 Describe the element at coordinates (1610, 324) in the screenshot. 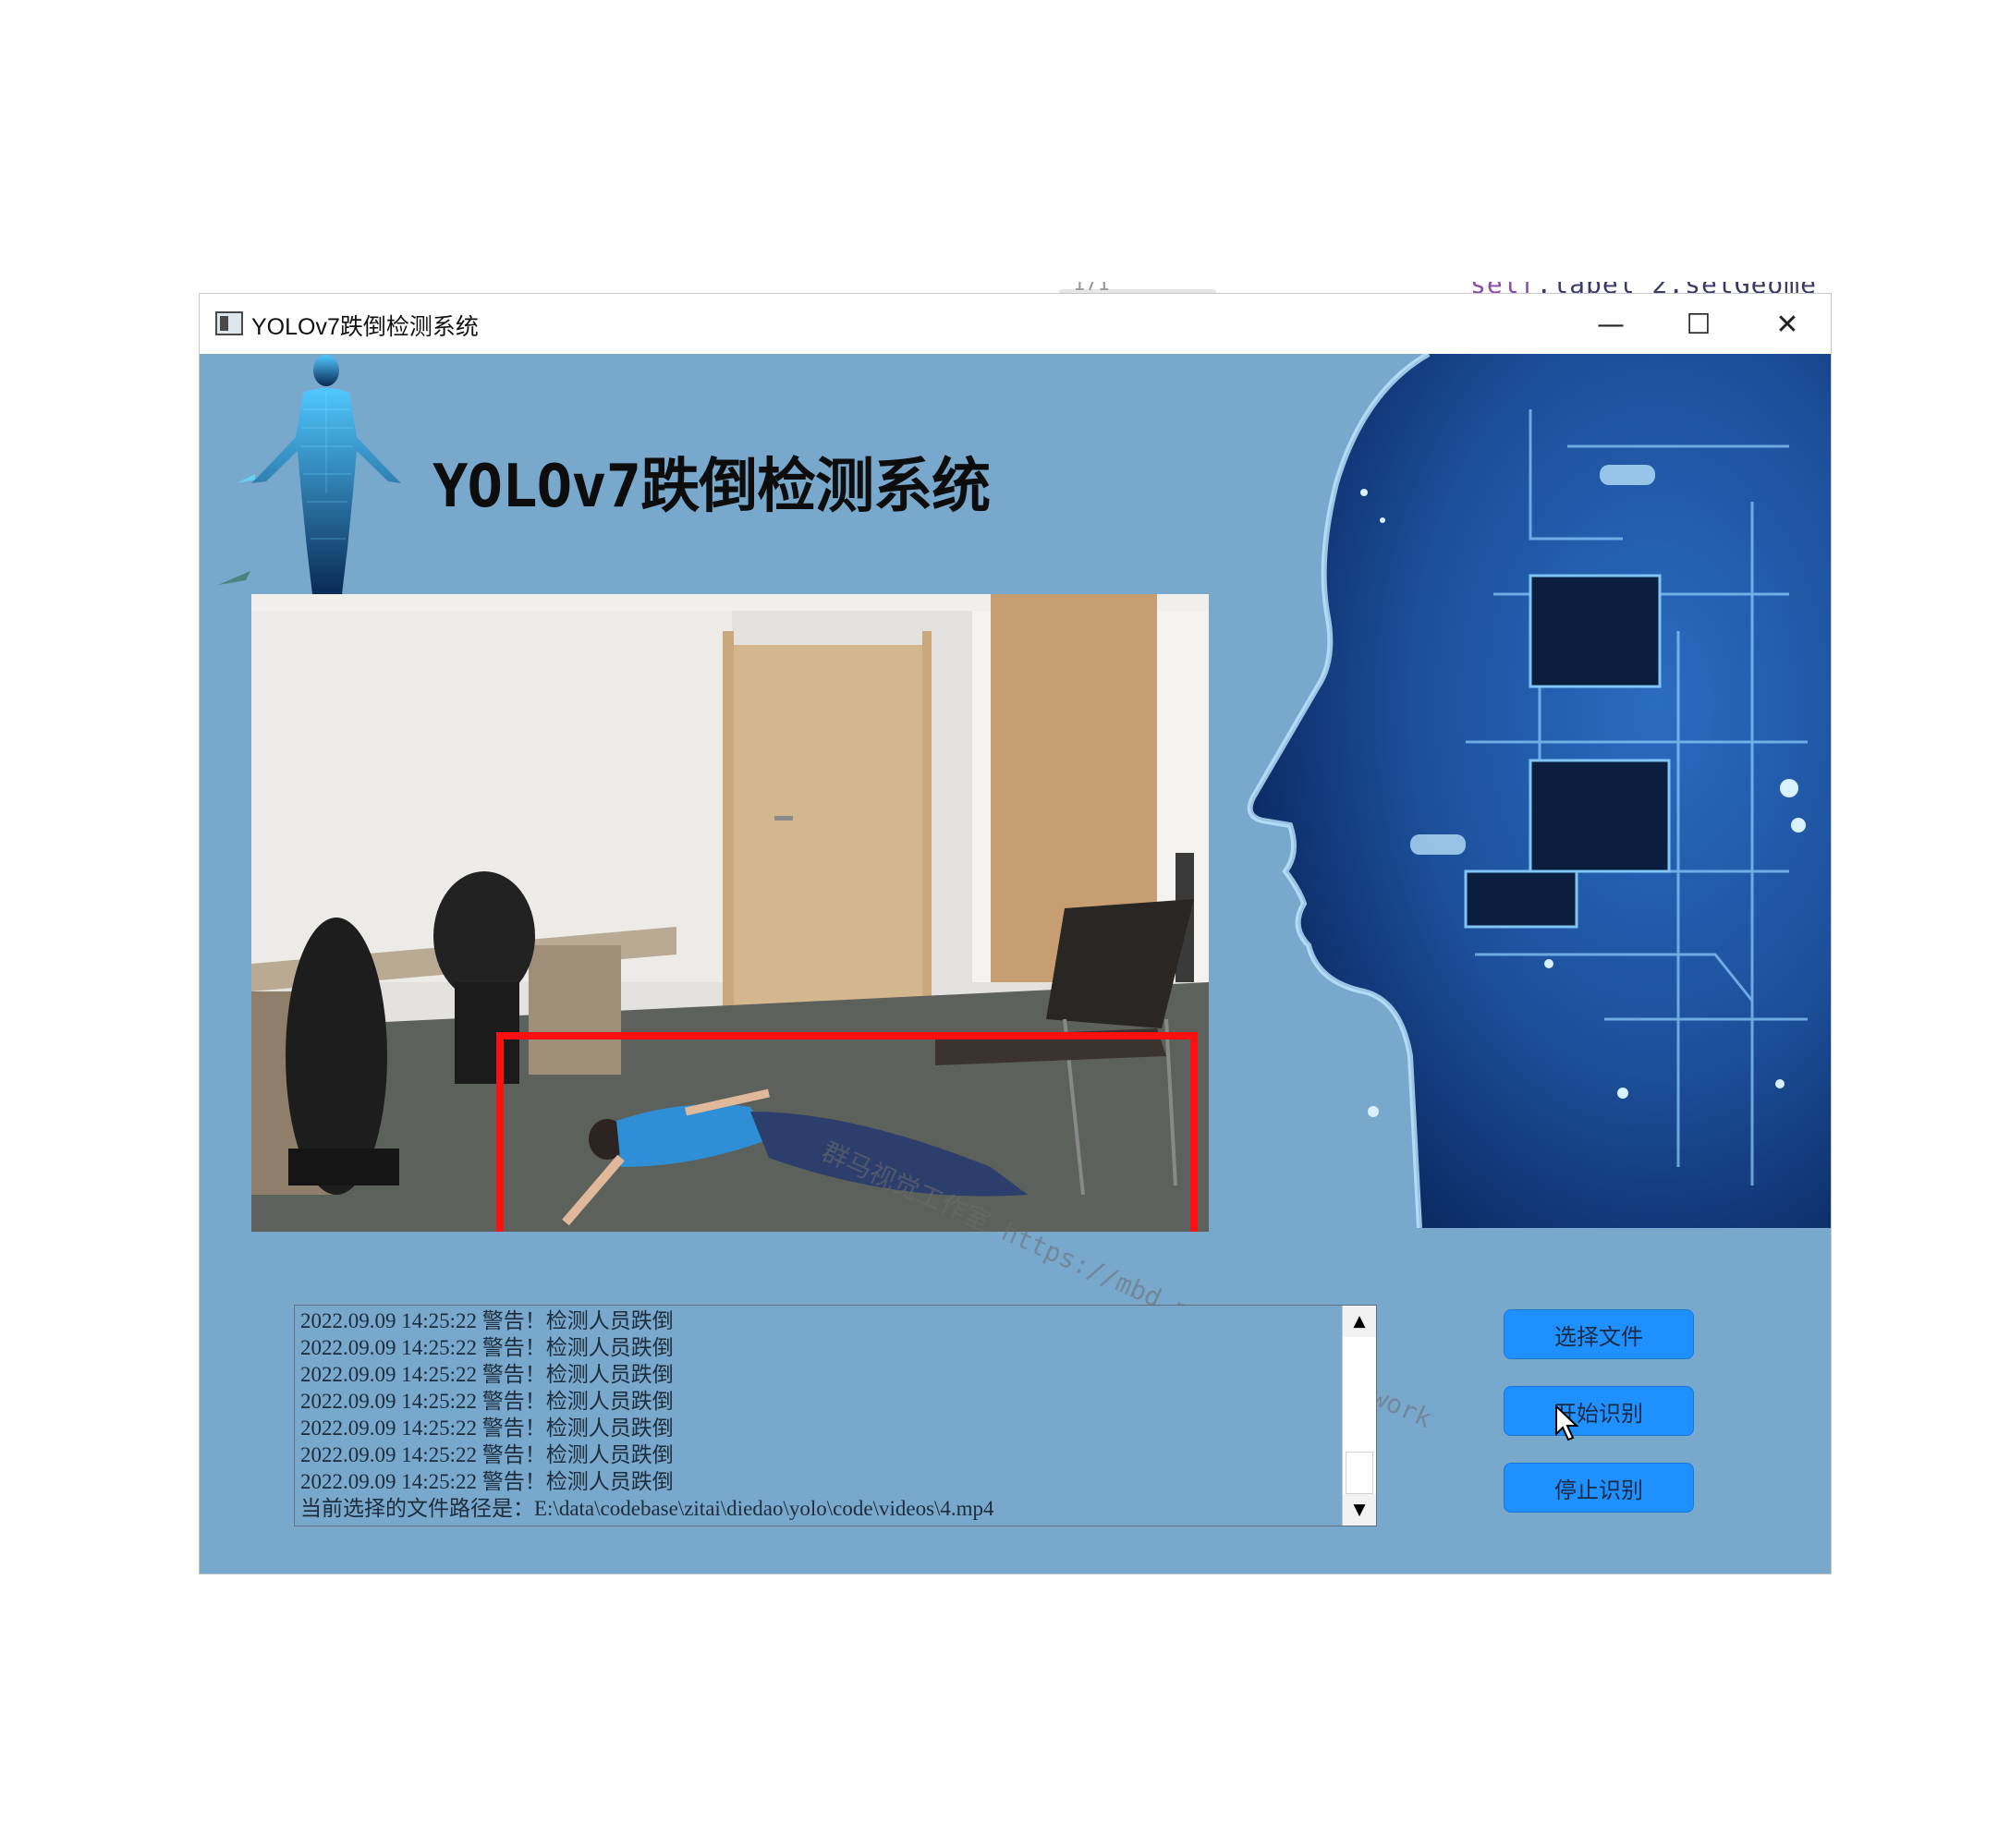

I see `minimize-button: —` at that location.